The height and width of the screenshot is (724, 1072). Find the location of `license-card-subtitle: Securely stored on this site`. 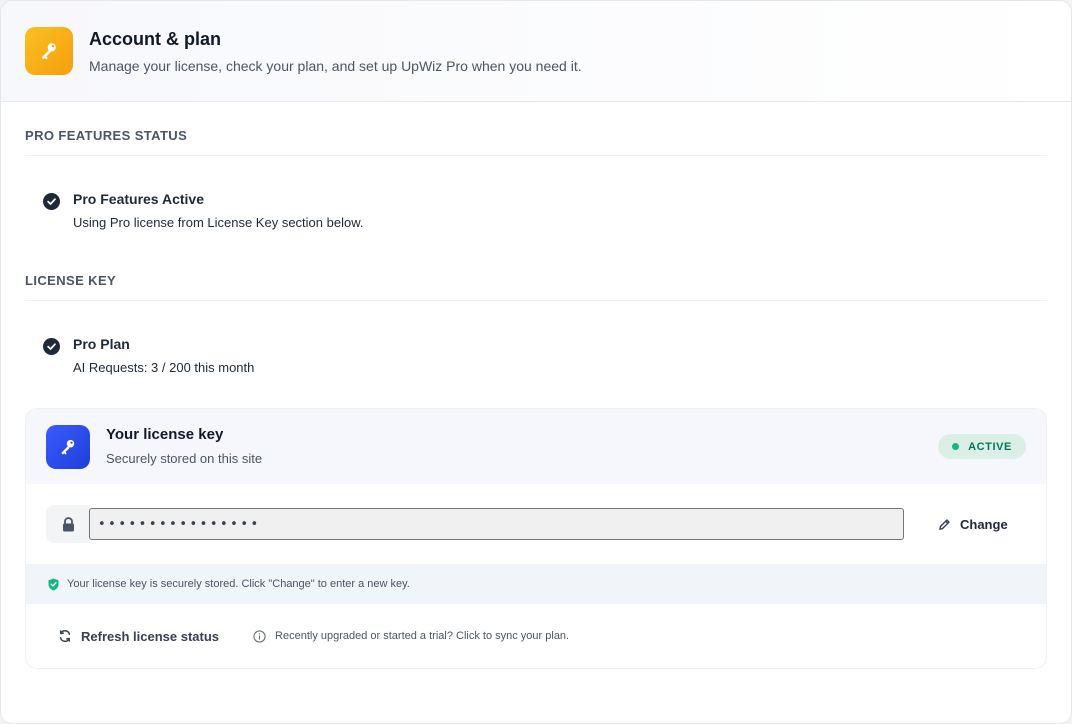

license-card-subtitle: Securely stored on this site is located at coordinates (184, 458).